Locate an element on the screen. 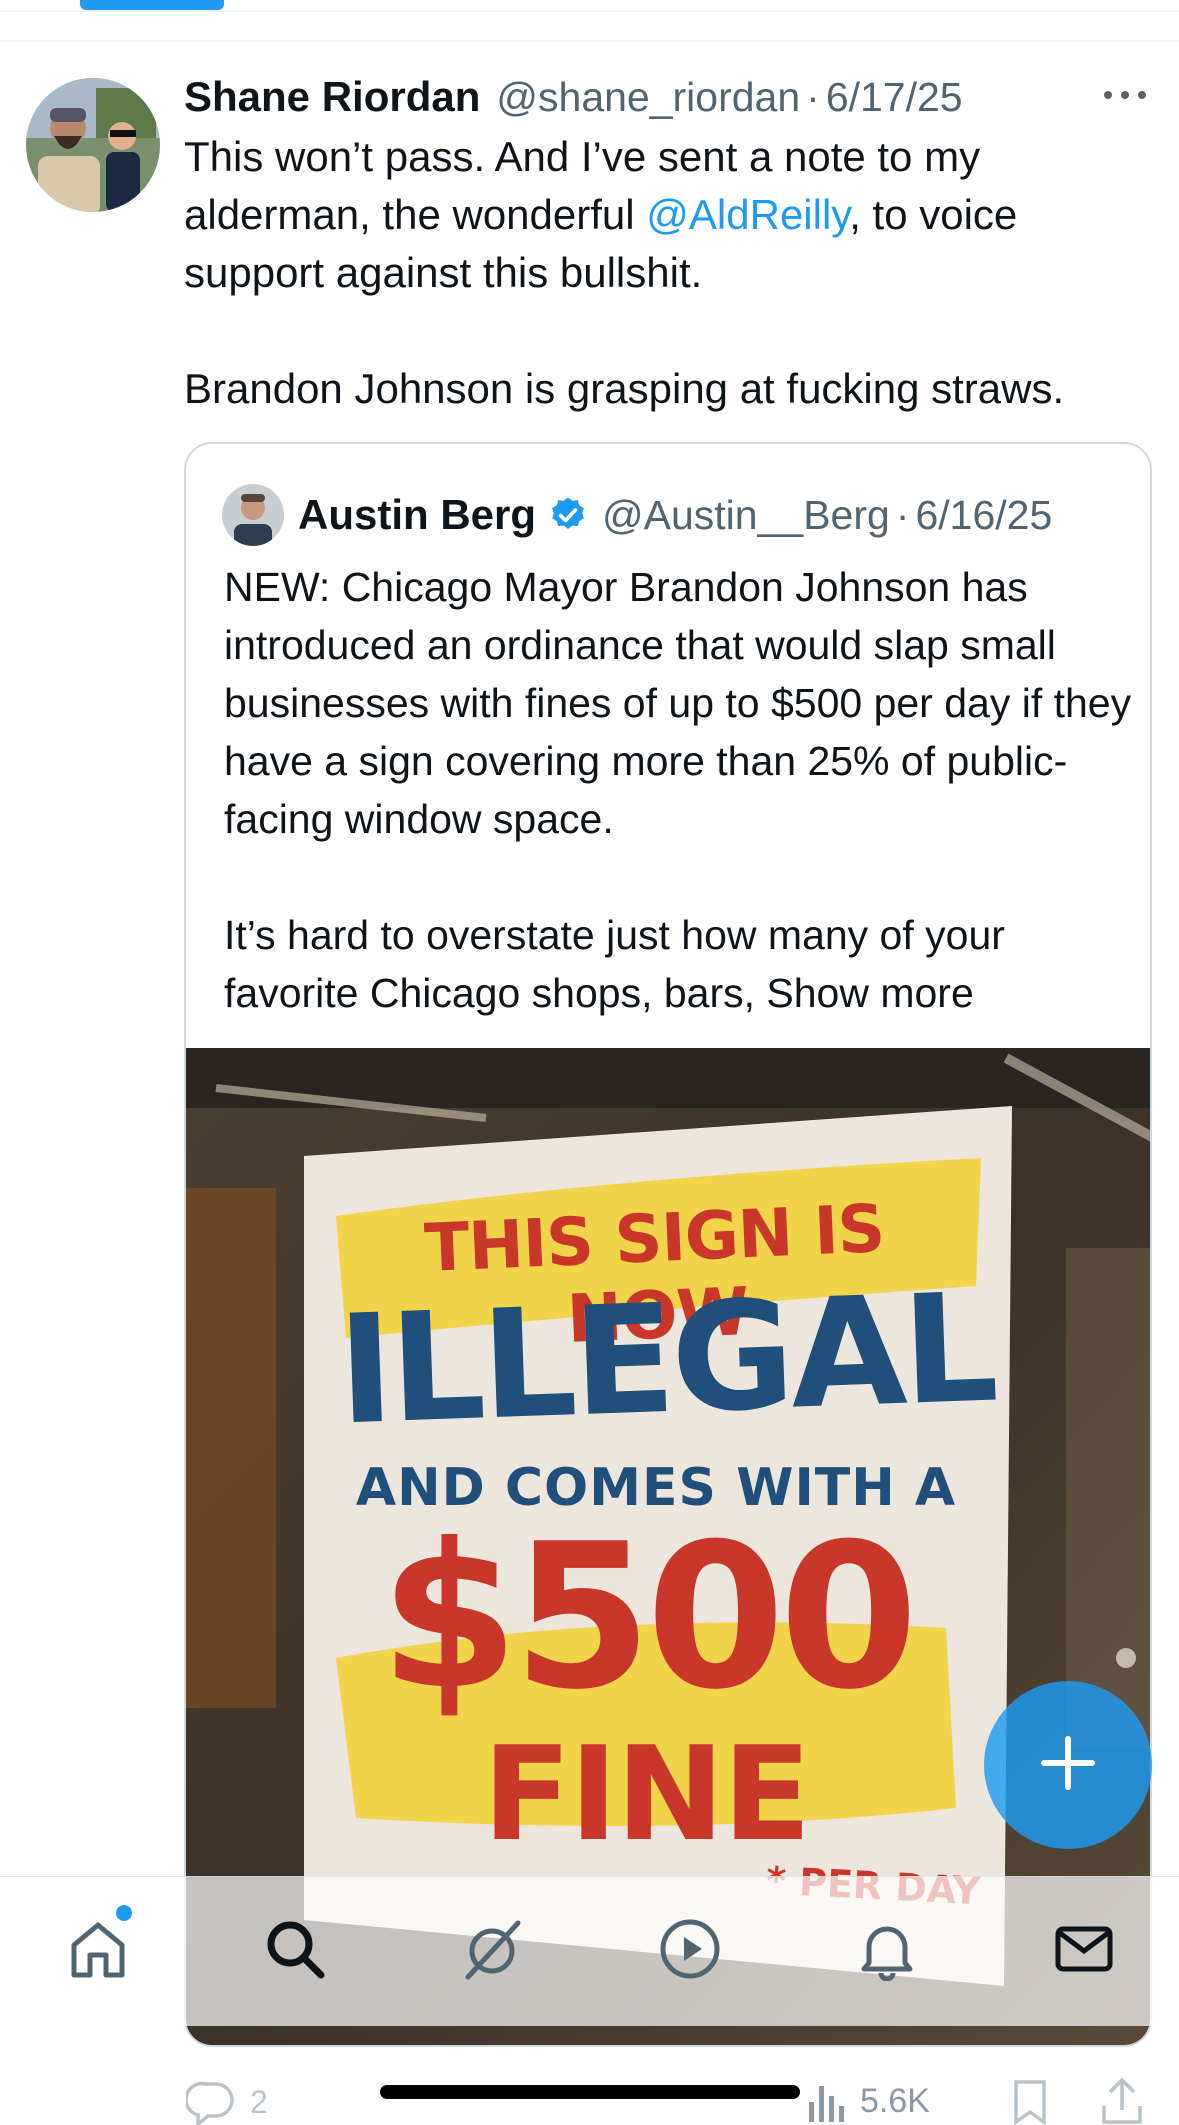 The width and height of the screenshot is (1179, 2125). nav-notifications is located at coordinates (887, 1951).